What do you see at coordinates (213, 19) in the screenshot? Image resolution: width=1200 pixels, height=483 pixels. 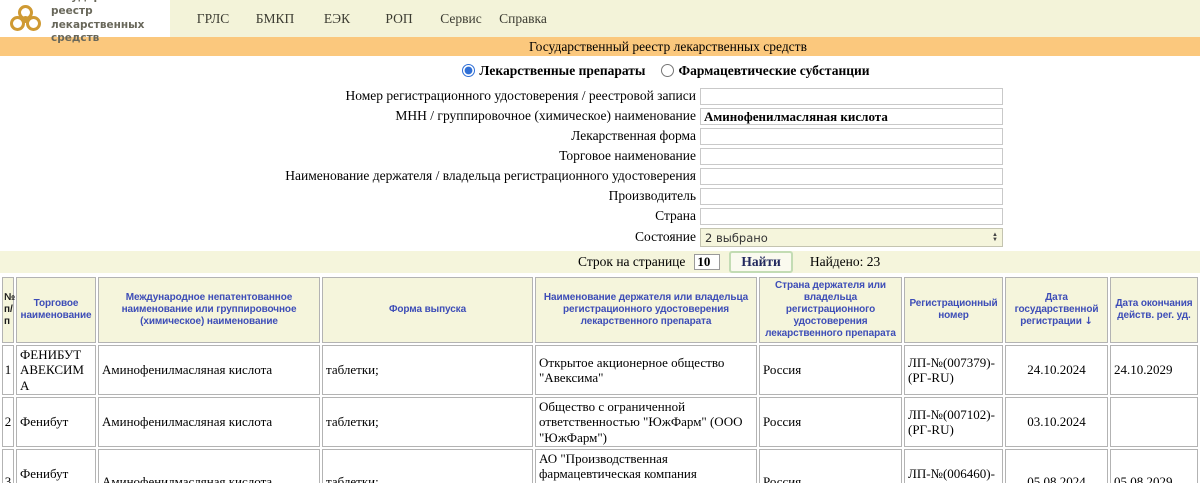 I see `nav-item-grls: ГРЛС` at bounding box center [213, 19].